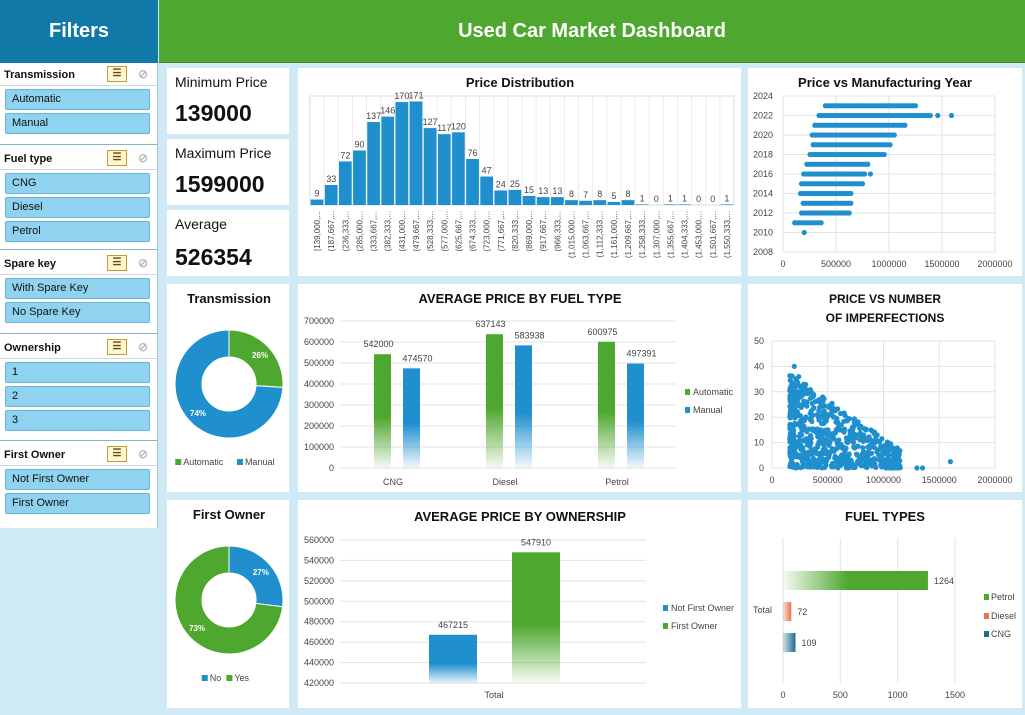 The width and height of the screenshot is (1025, 715). I want to click on tick-label: 30, so click(759, 392).